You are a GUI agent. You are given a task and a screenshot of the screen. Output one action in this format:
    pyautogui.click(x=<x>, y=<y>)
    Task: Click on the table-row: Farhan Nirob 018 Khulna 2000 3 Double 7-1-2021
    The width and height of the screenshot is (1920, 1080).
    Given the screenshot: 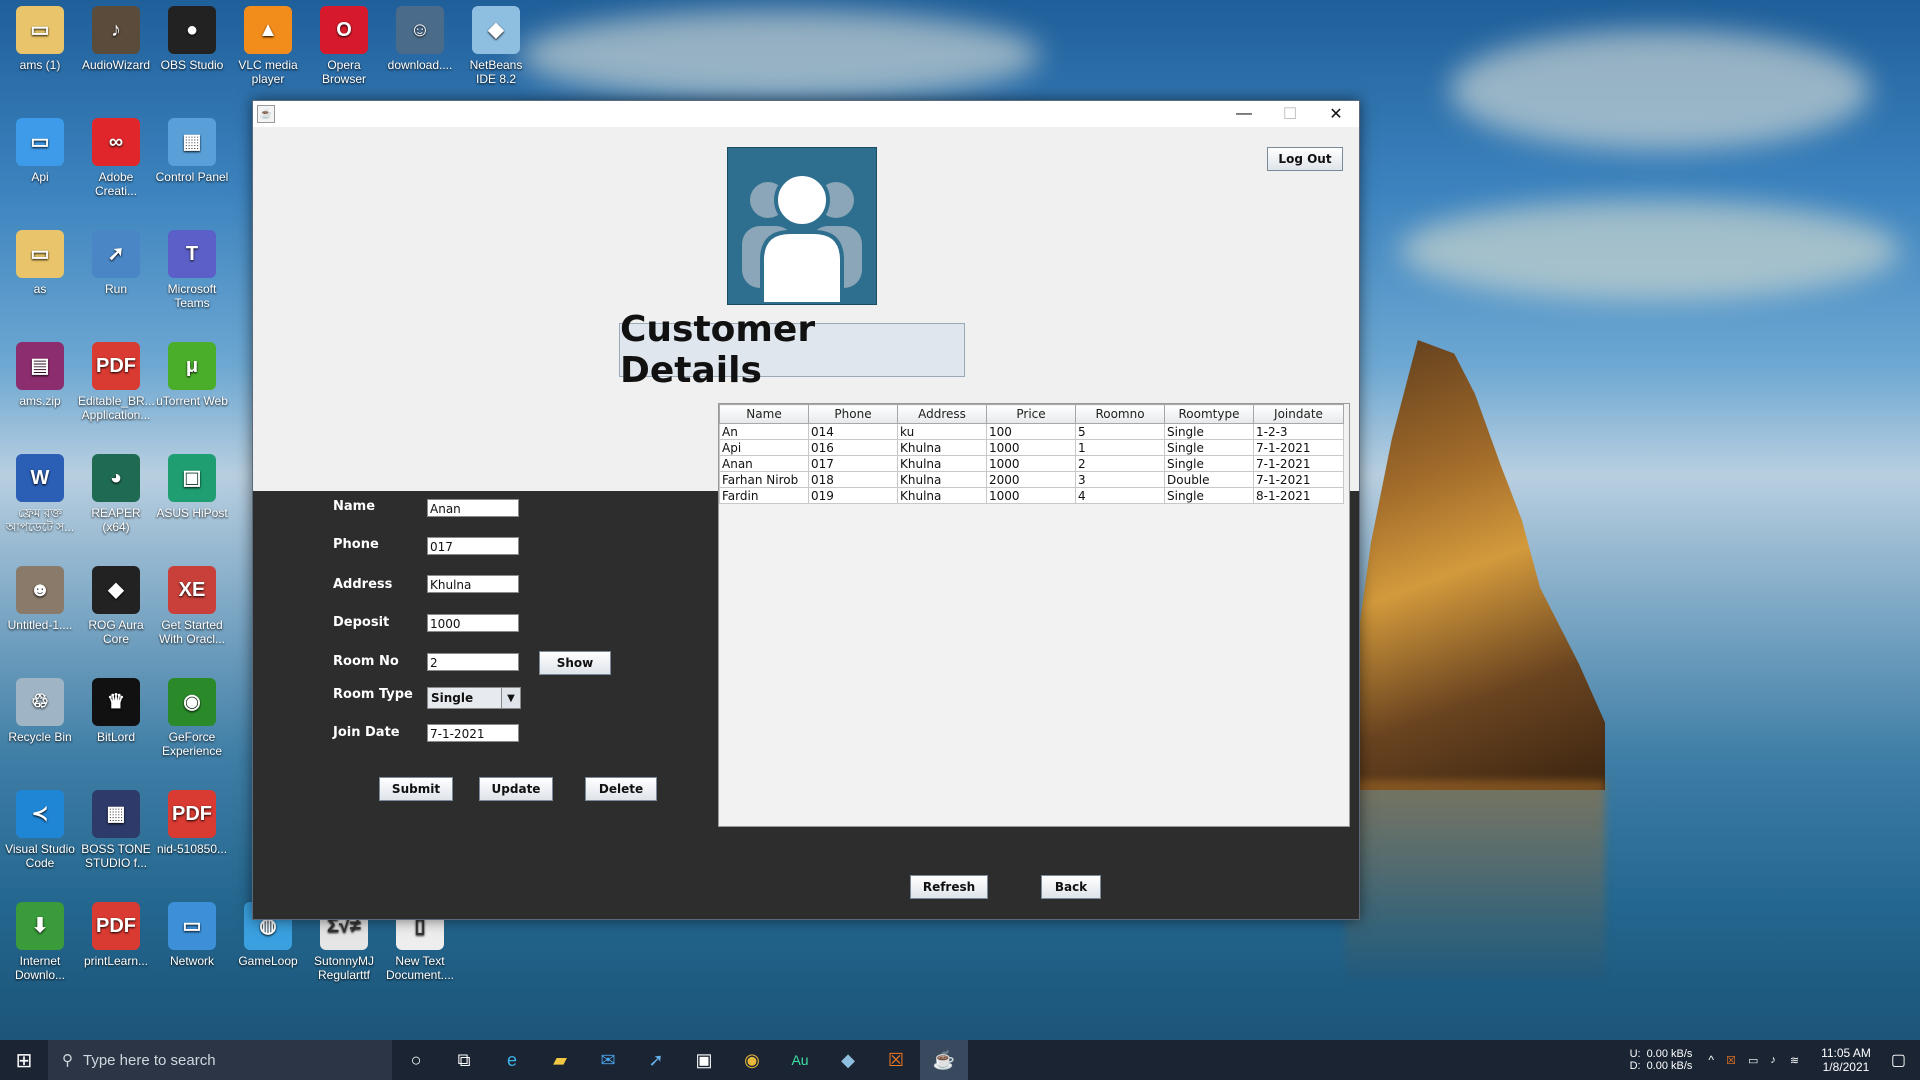 What is the action you would take?
    pyautogui.click(x=1031, y=479)
    